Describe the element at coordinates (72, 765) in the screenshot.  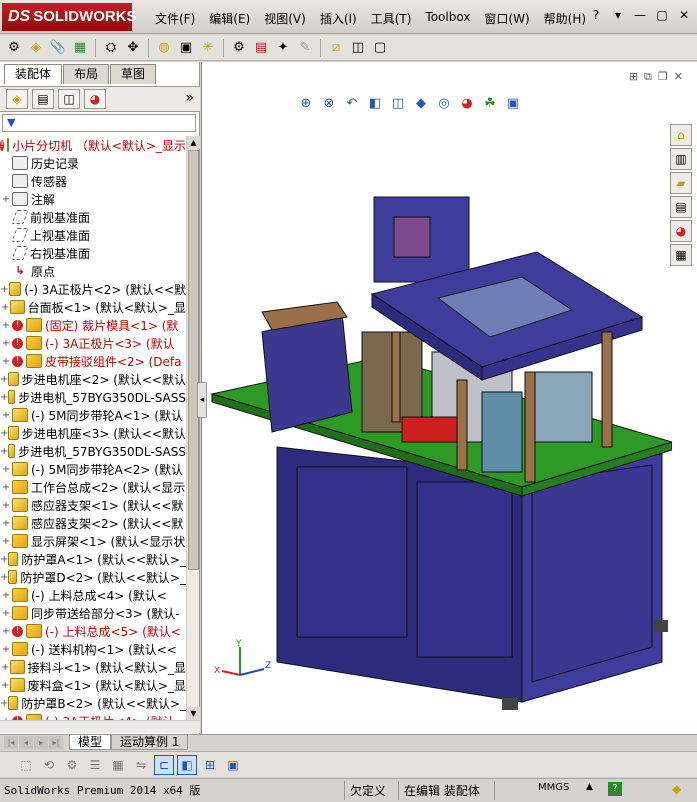
I see `options-icon: ⚙` at that location.